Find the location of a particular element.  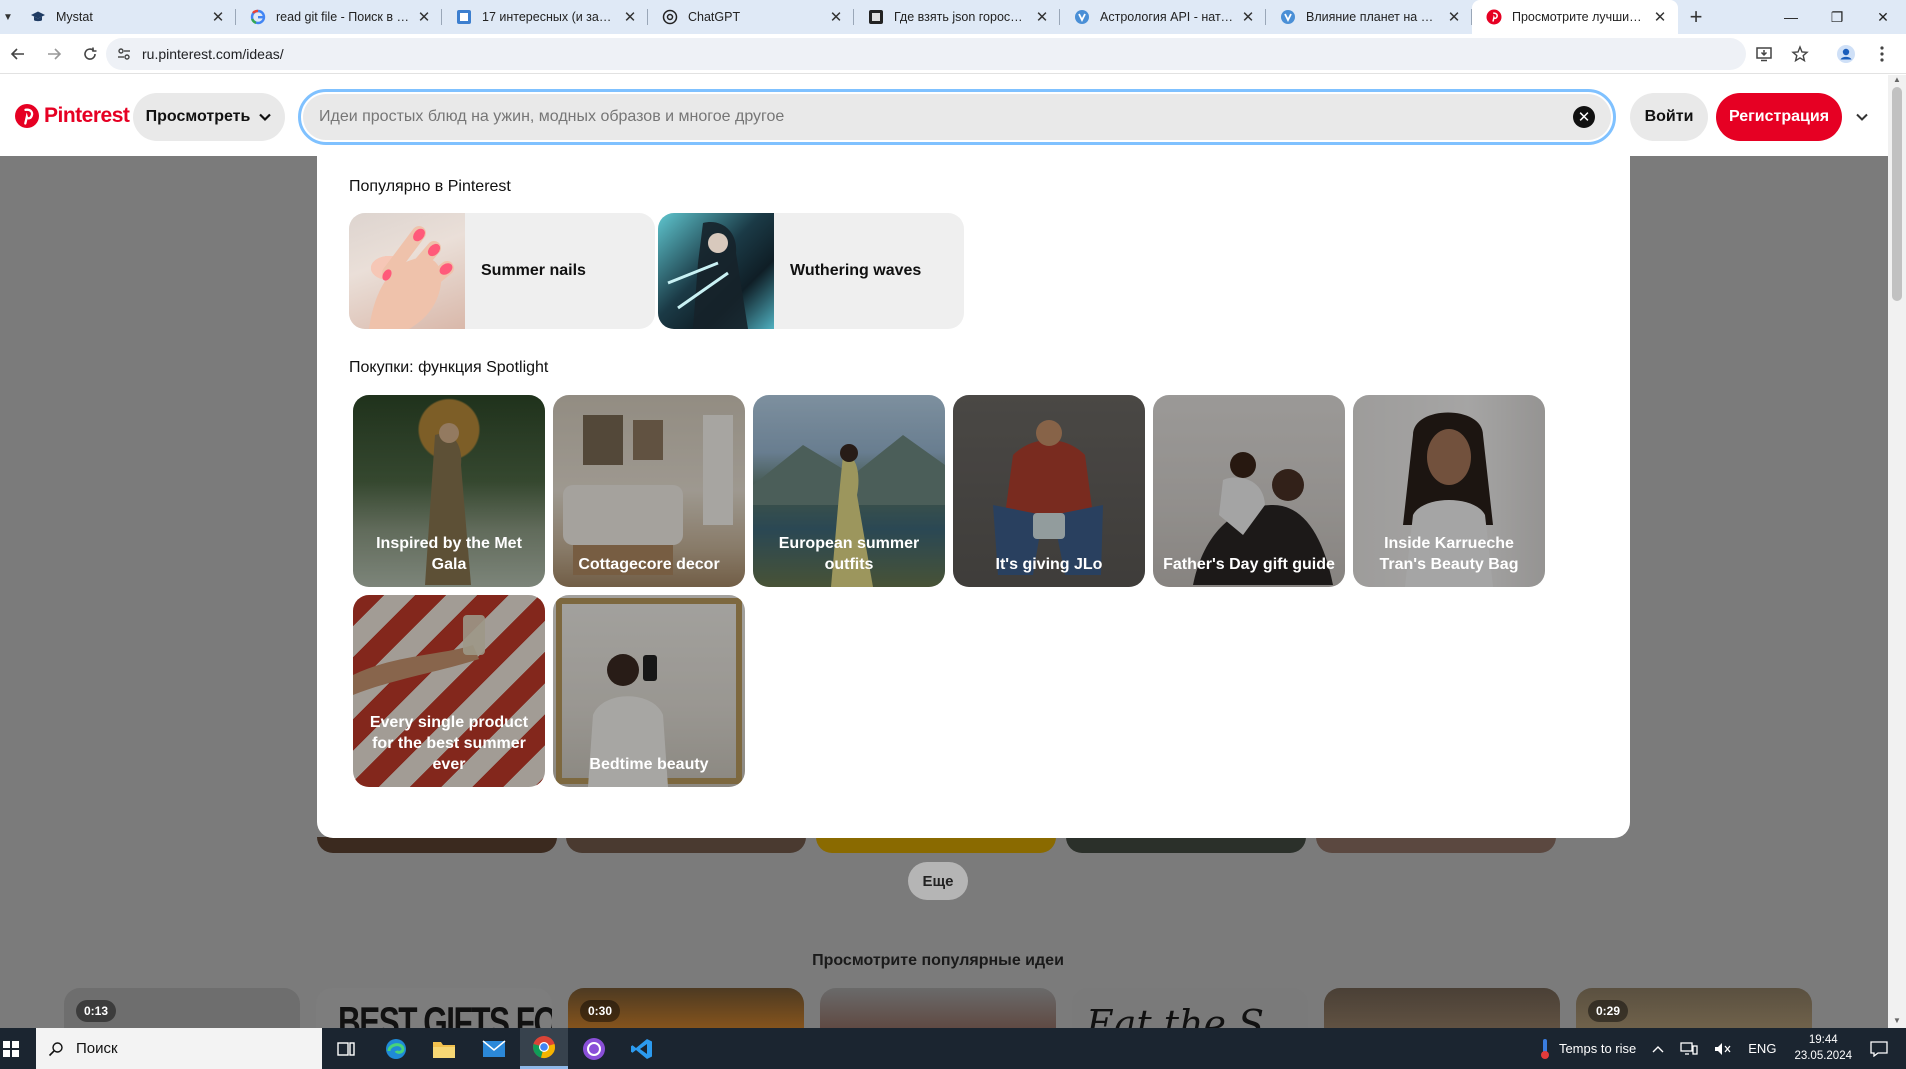

search-bar: ✕ is located at coordinates (957, 117).